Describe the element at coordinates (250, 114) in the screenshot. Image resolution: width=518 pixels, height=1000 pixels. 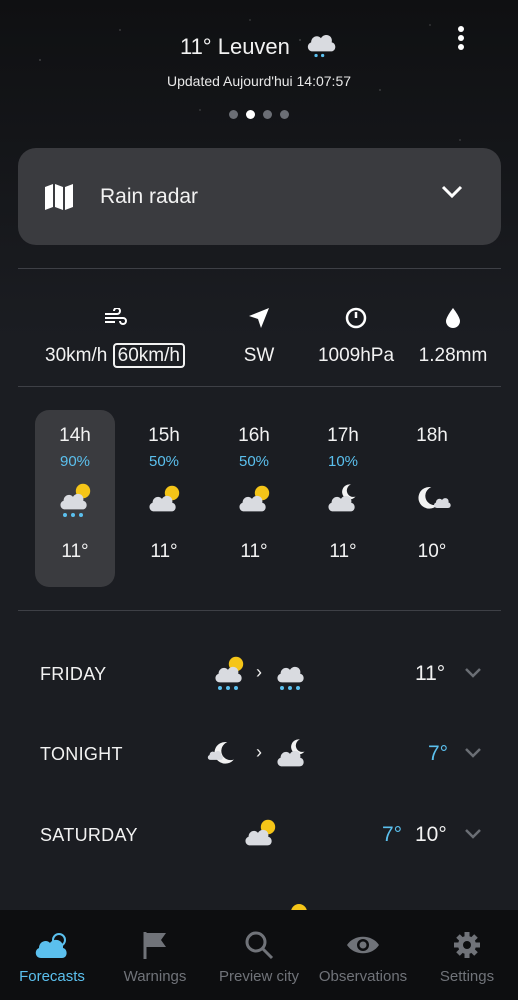
I see `page-dot-active` at that location.